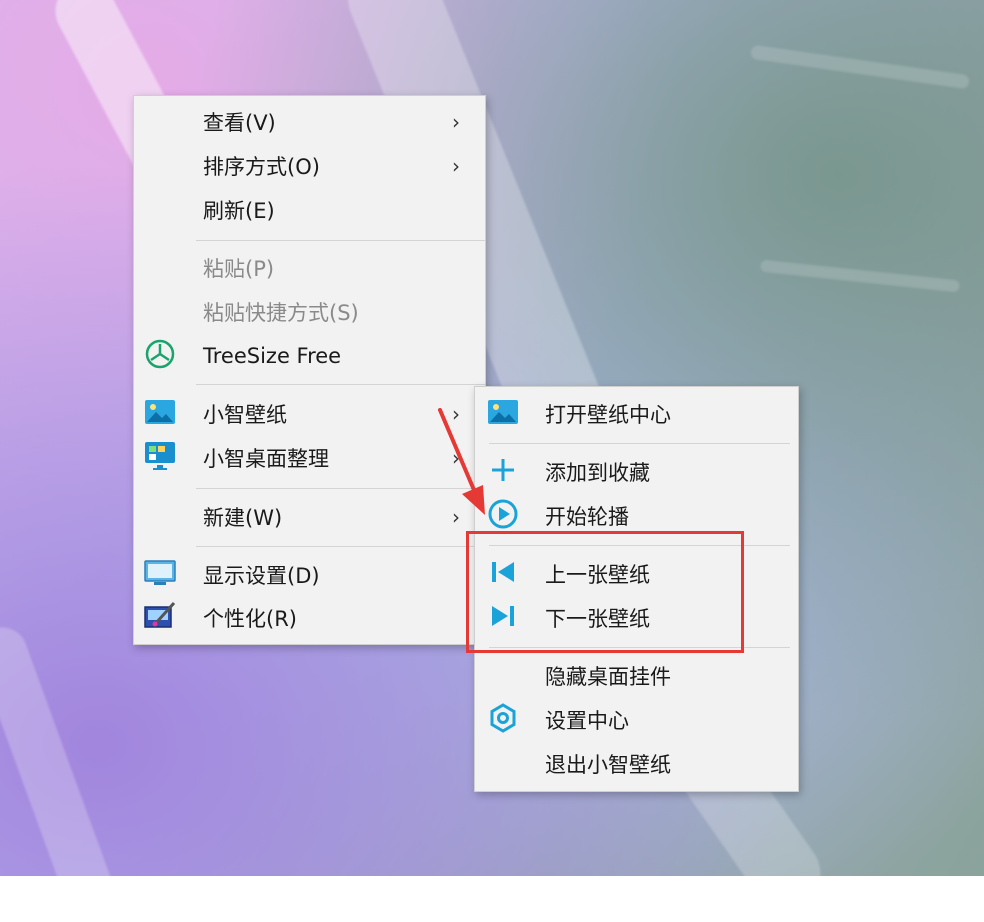  What do you see at coordinates (309, 210) in the screenshot?
I see `menu-item-refresh: 刷新(E)` at bounding box center [309, 210].